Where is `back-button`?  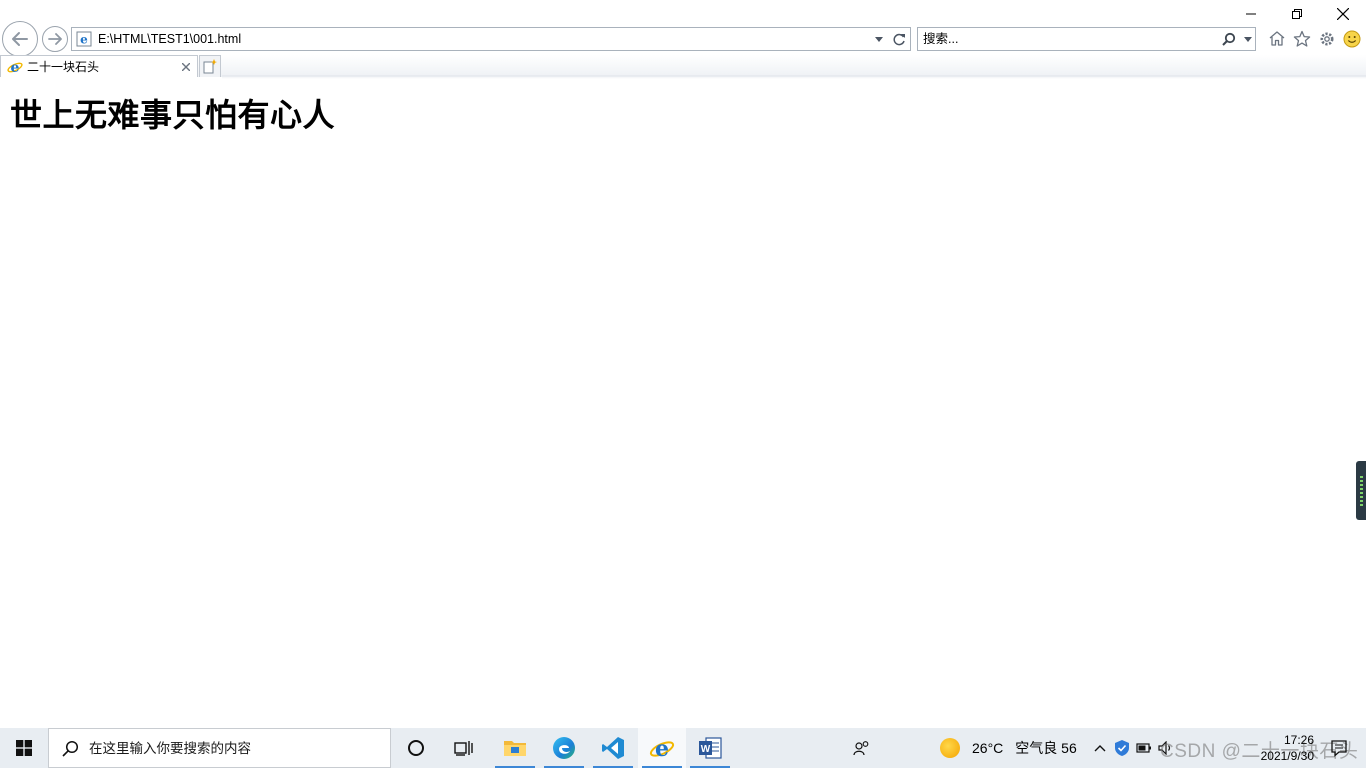
back-button is located at coordinates (20, 39).